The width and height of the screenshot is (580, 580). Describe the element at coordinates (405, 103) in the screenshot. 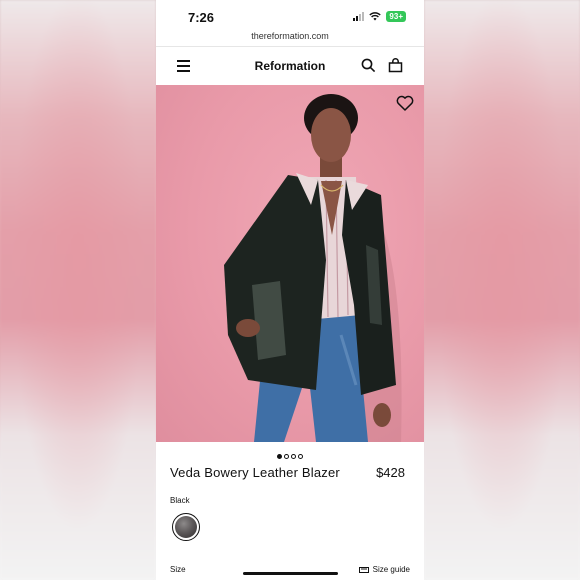

I see `wishlist-heart-icon` at that location.